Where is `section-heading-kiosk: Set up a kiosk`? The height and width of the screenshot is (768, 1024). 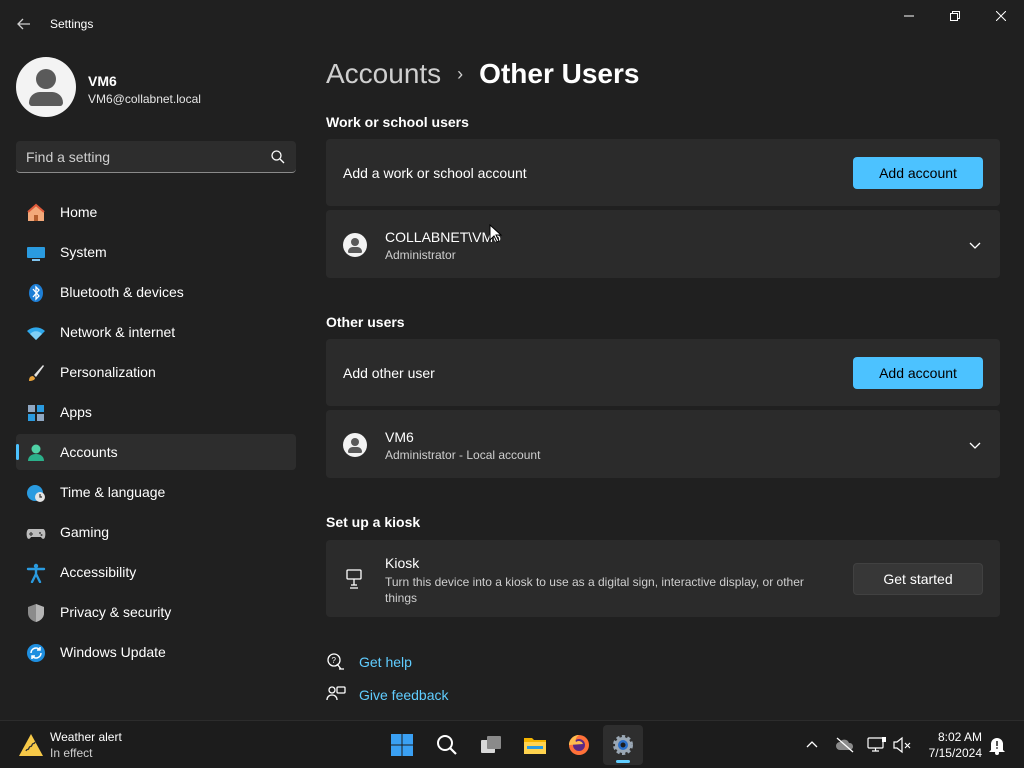
section-heading-kiosk: Set up a kiosk is located at coordinates (373, 522).